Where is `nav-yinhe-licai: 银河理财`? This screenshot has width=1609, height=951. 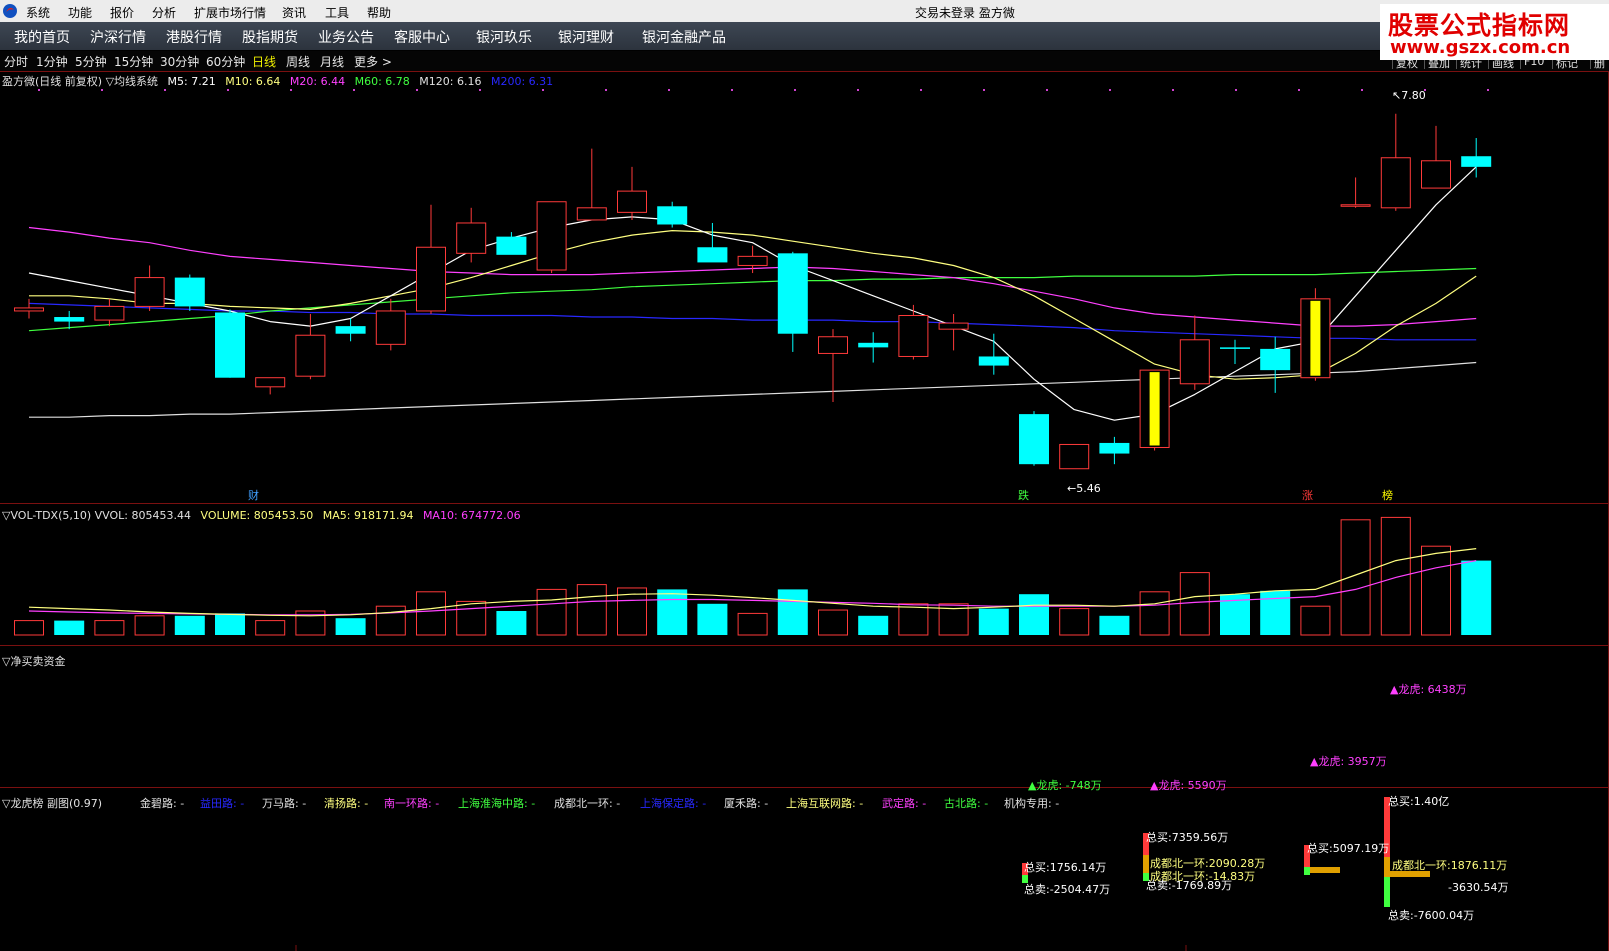
nav-yinhe-licai: 银河理财 is located at coordinates (586, 37).